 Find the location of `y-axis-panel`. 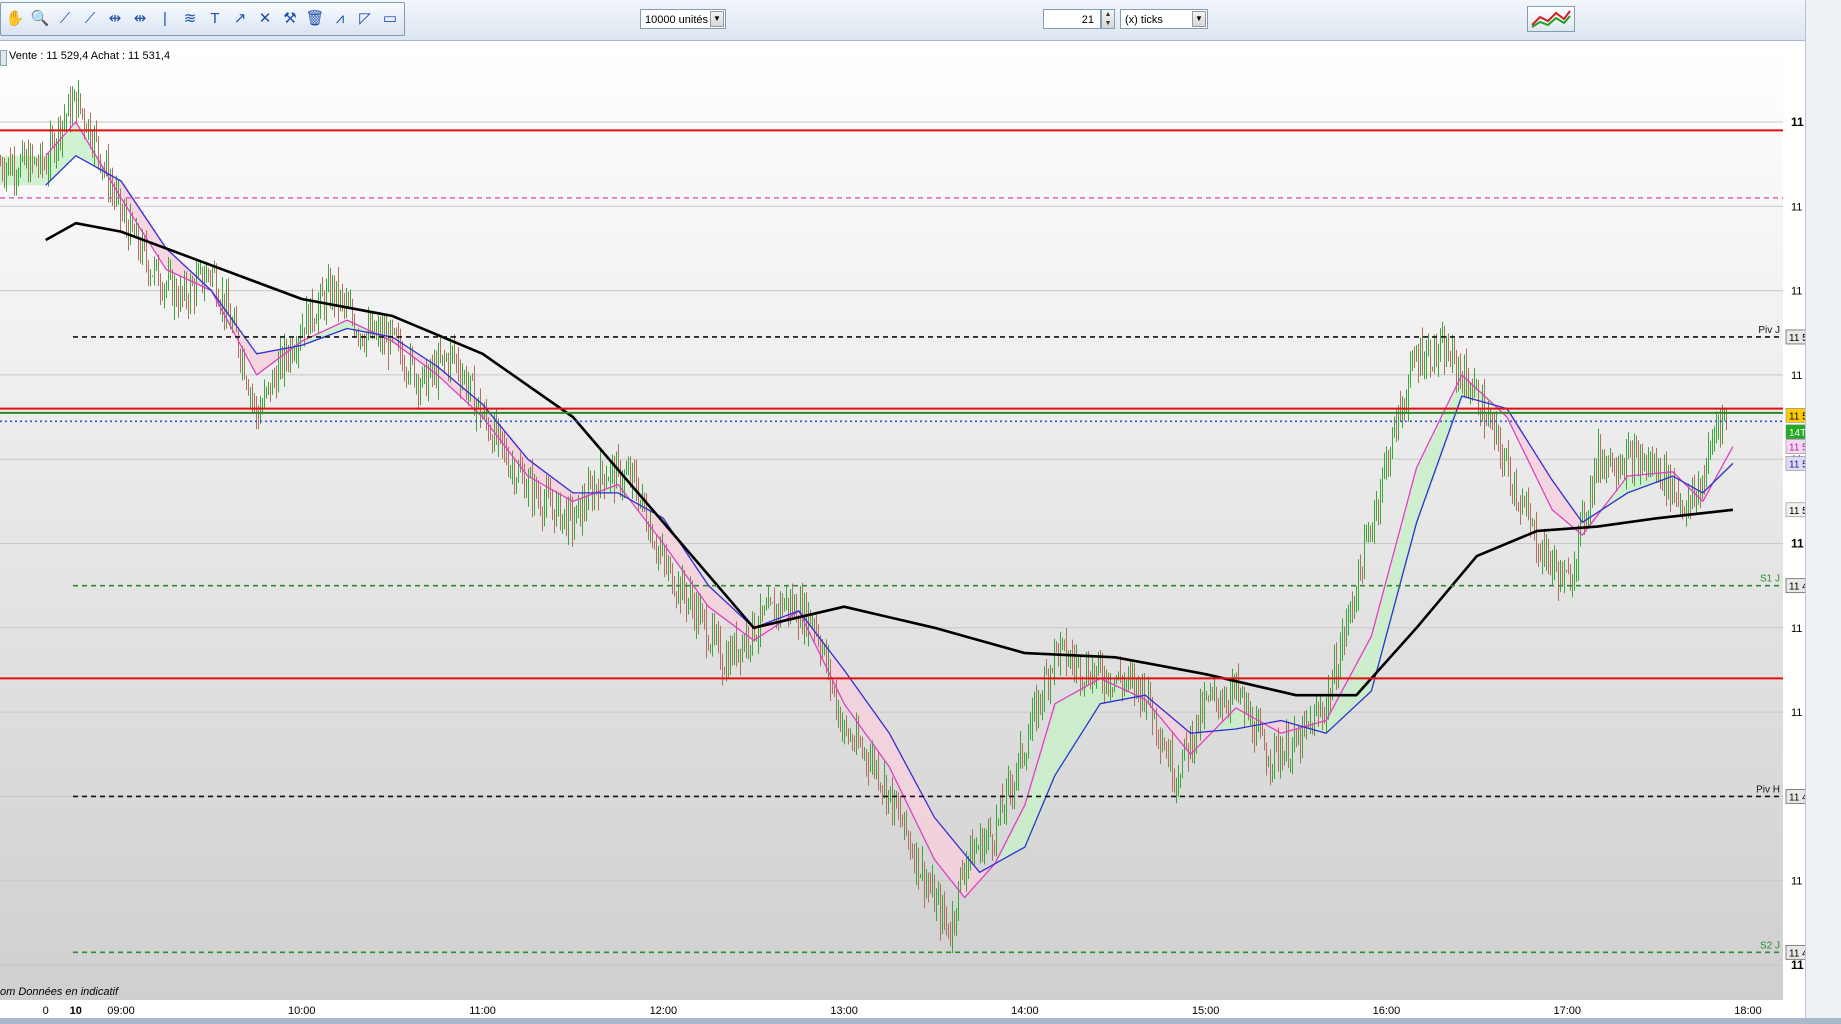

y-axis-panel is located at coordinates (1794, 523).